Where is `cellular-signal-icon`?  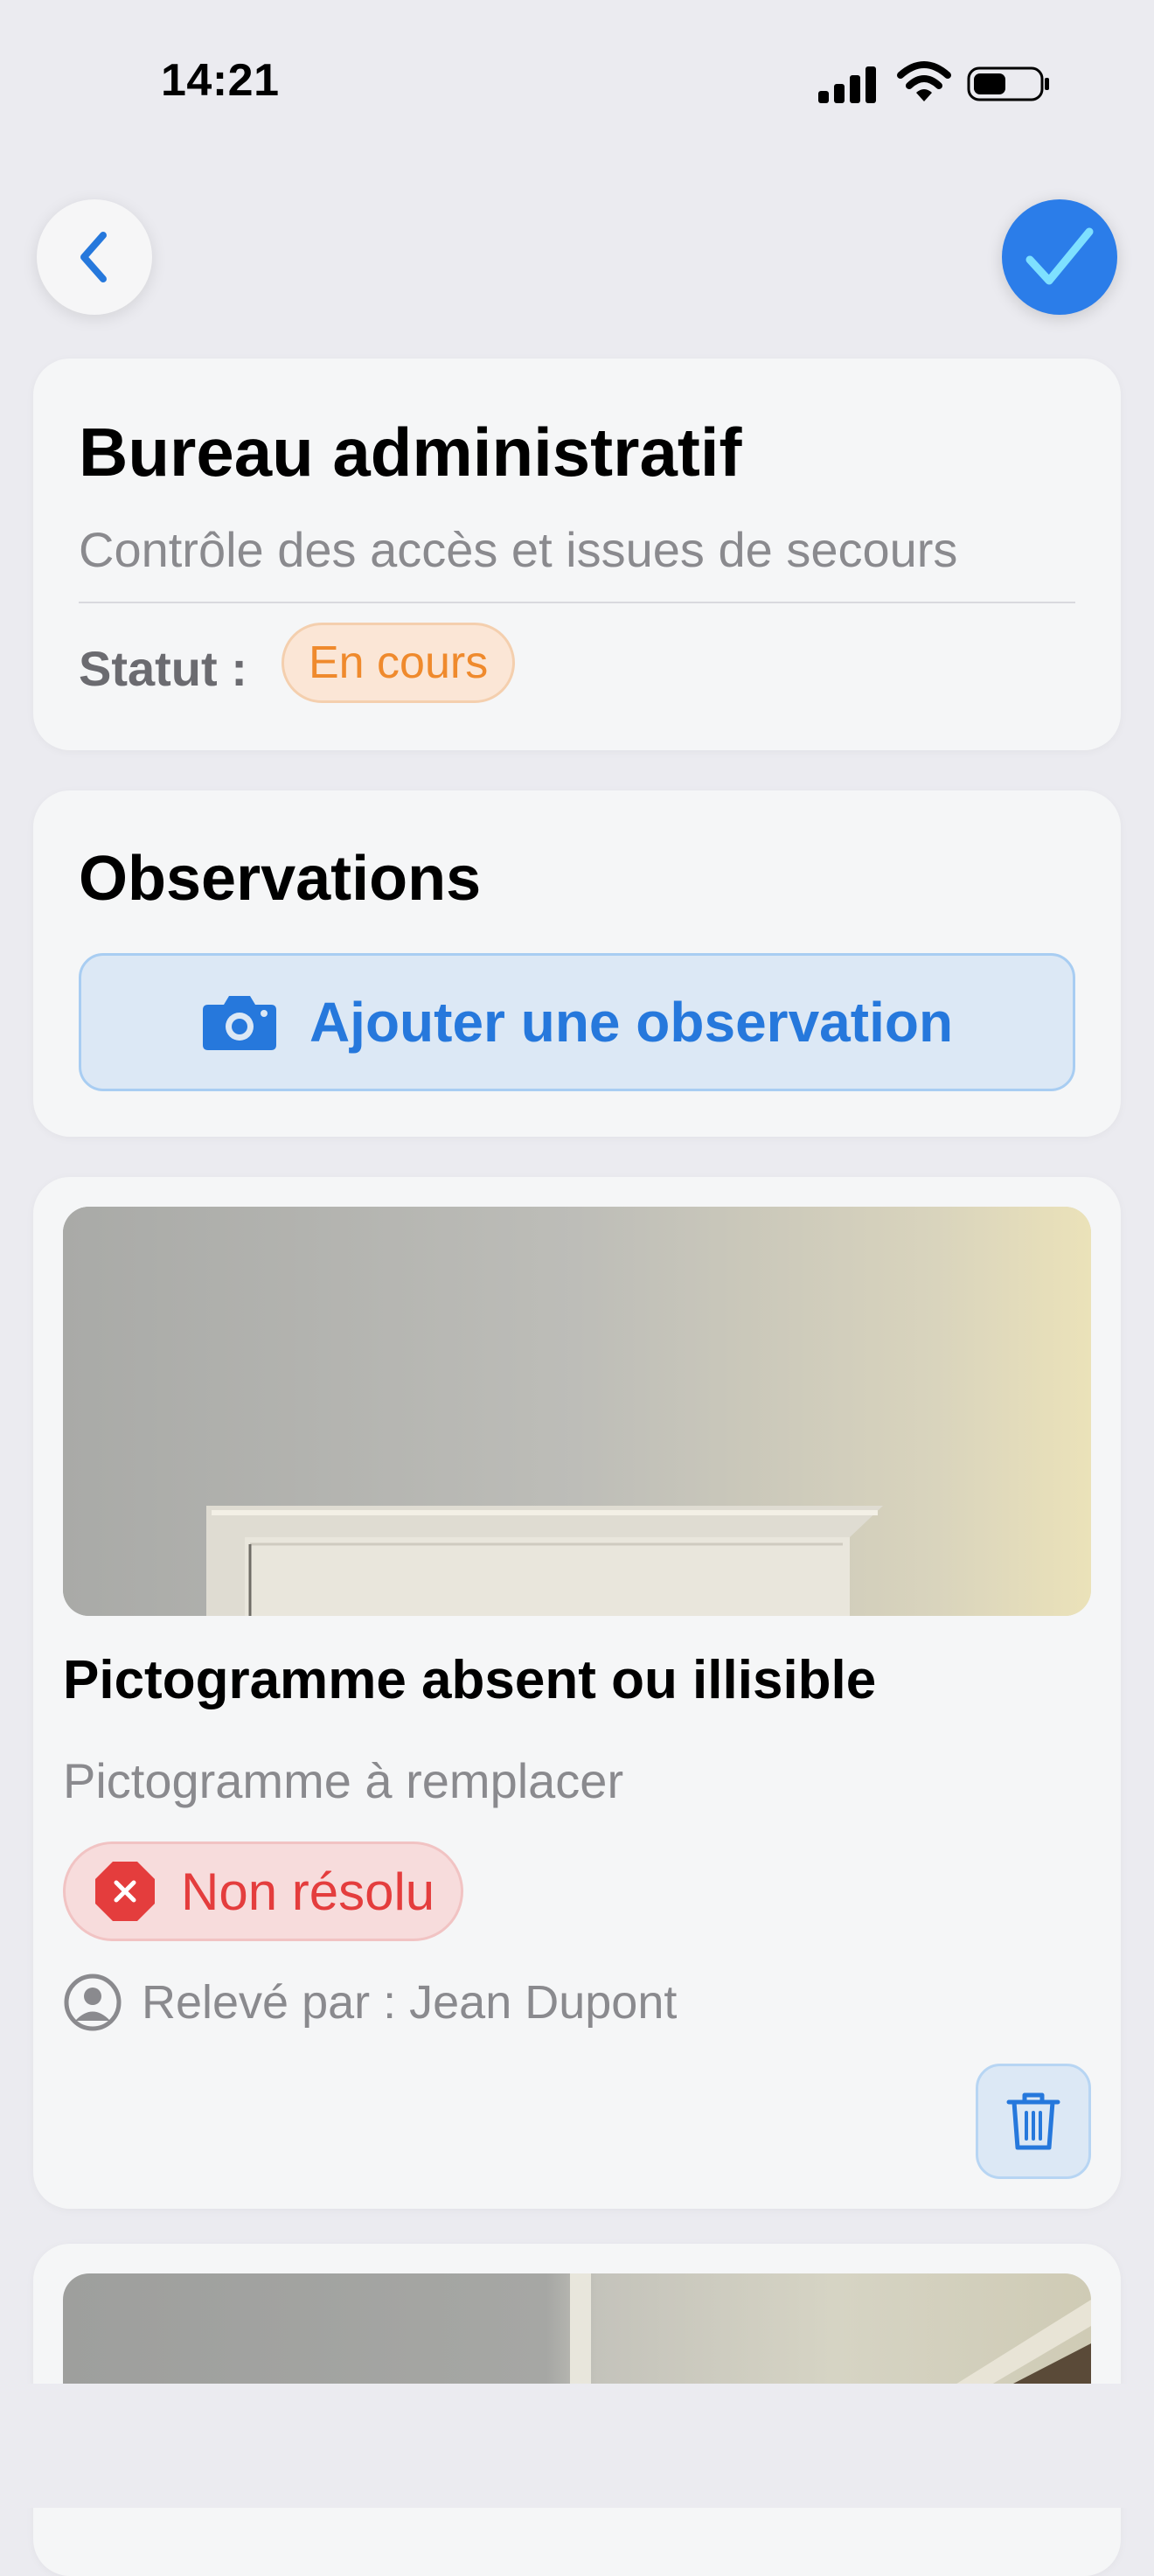
cellular-signal-icon is located at coordinates (847, 84).